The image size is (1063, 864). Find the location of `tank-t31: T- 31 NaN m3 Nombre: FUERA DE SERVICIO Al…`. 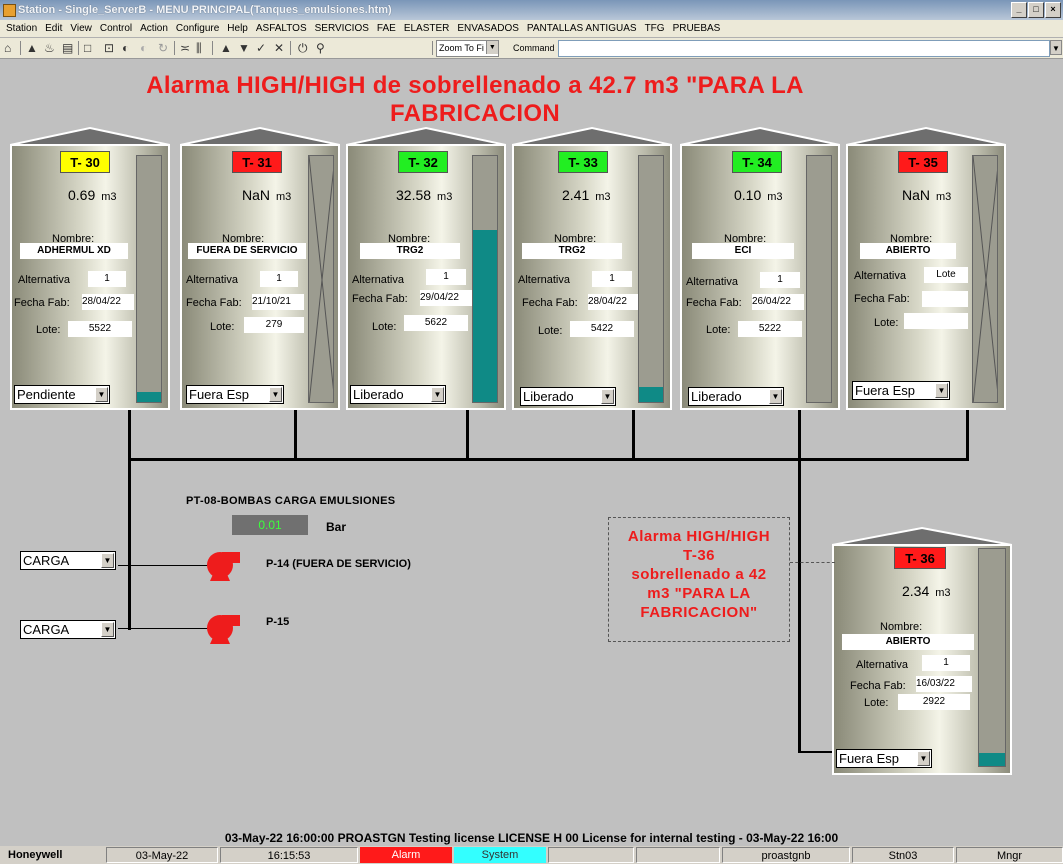

tank-t31: T- 31 NaN m3 Nombre: FUERA DE SERVICIO Al… is located at coordinates (260, 268).